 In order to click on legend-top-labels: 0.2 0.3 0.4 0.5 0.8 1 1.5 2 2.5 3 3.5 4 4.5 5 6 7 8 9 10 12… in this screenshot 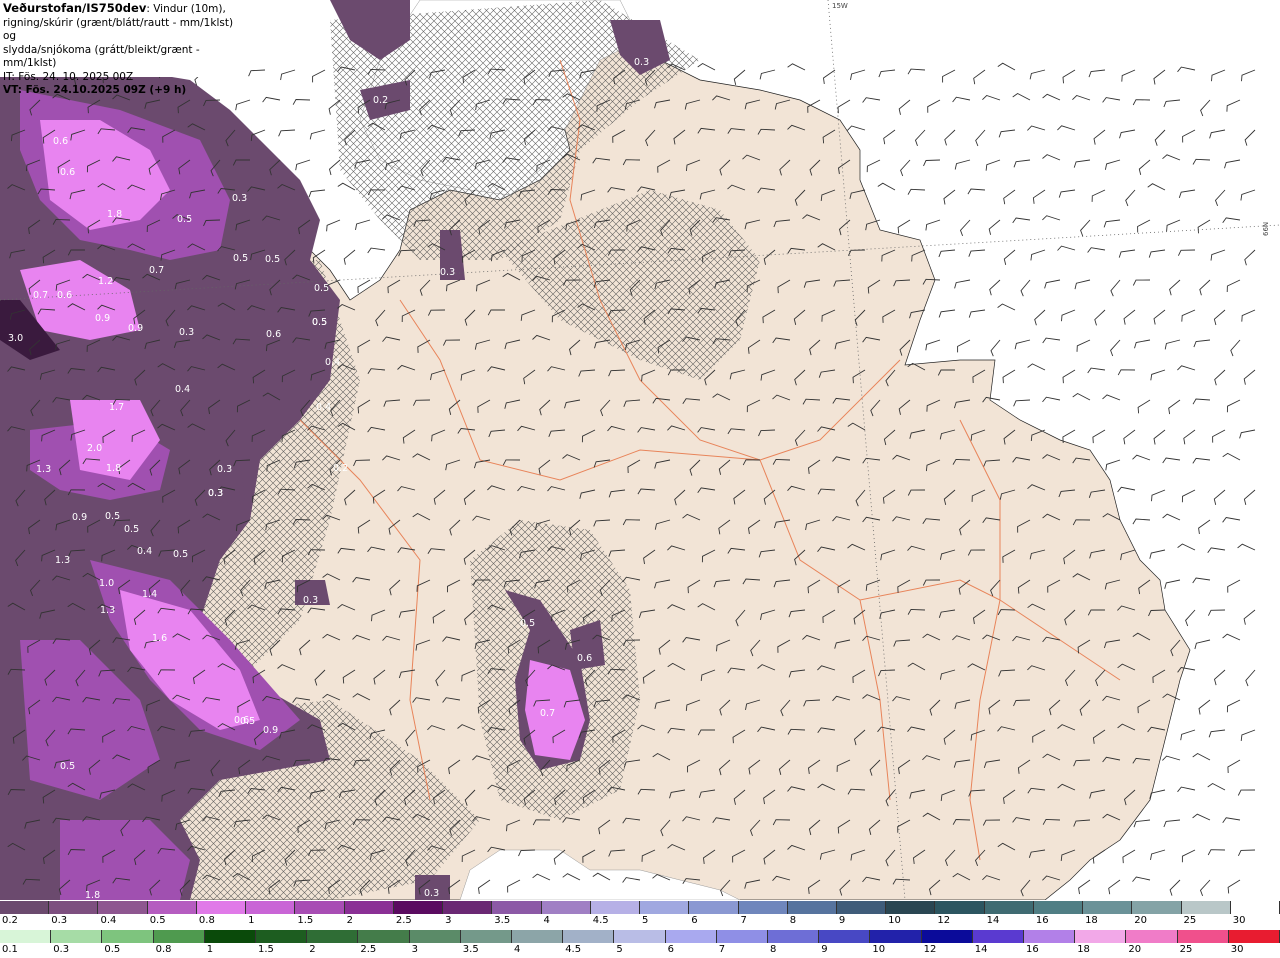, I will do `click(640, 922)`.